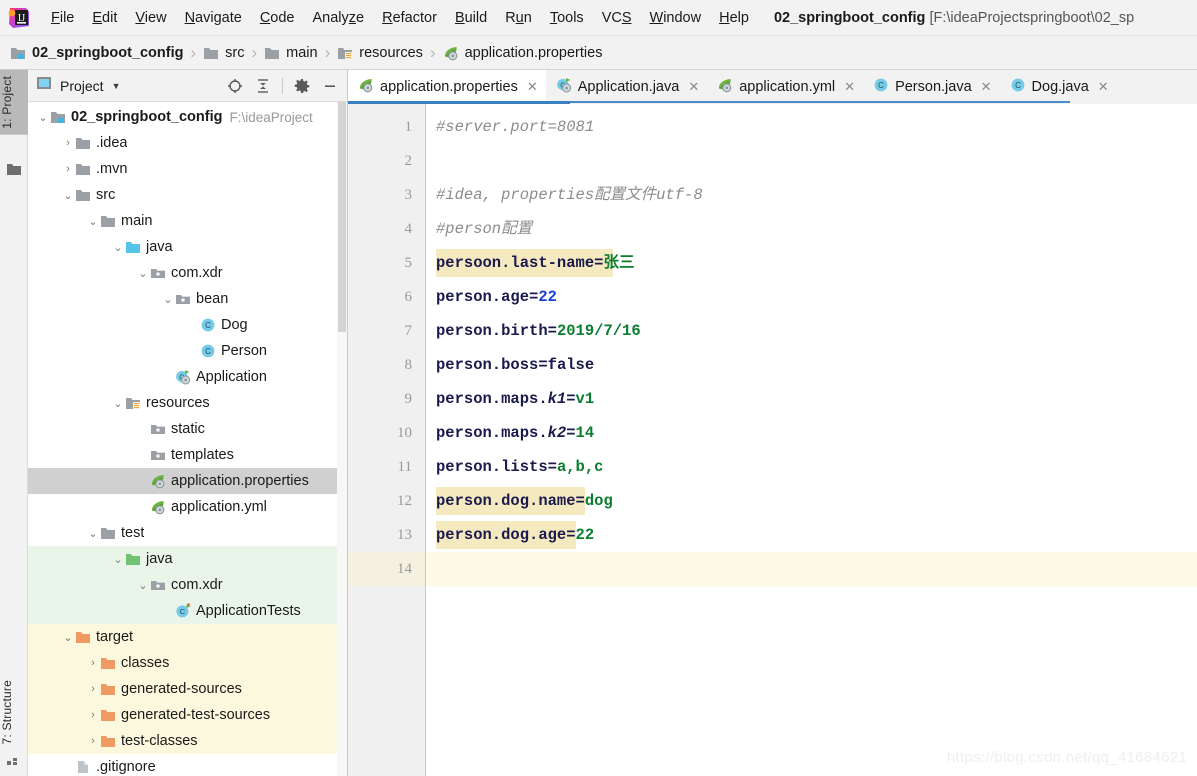  Describe the element at coordinates (187, 325) in the screenshot. I see `tree-node-dog: C Dog` at that location.